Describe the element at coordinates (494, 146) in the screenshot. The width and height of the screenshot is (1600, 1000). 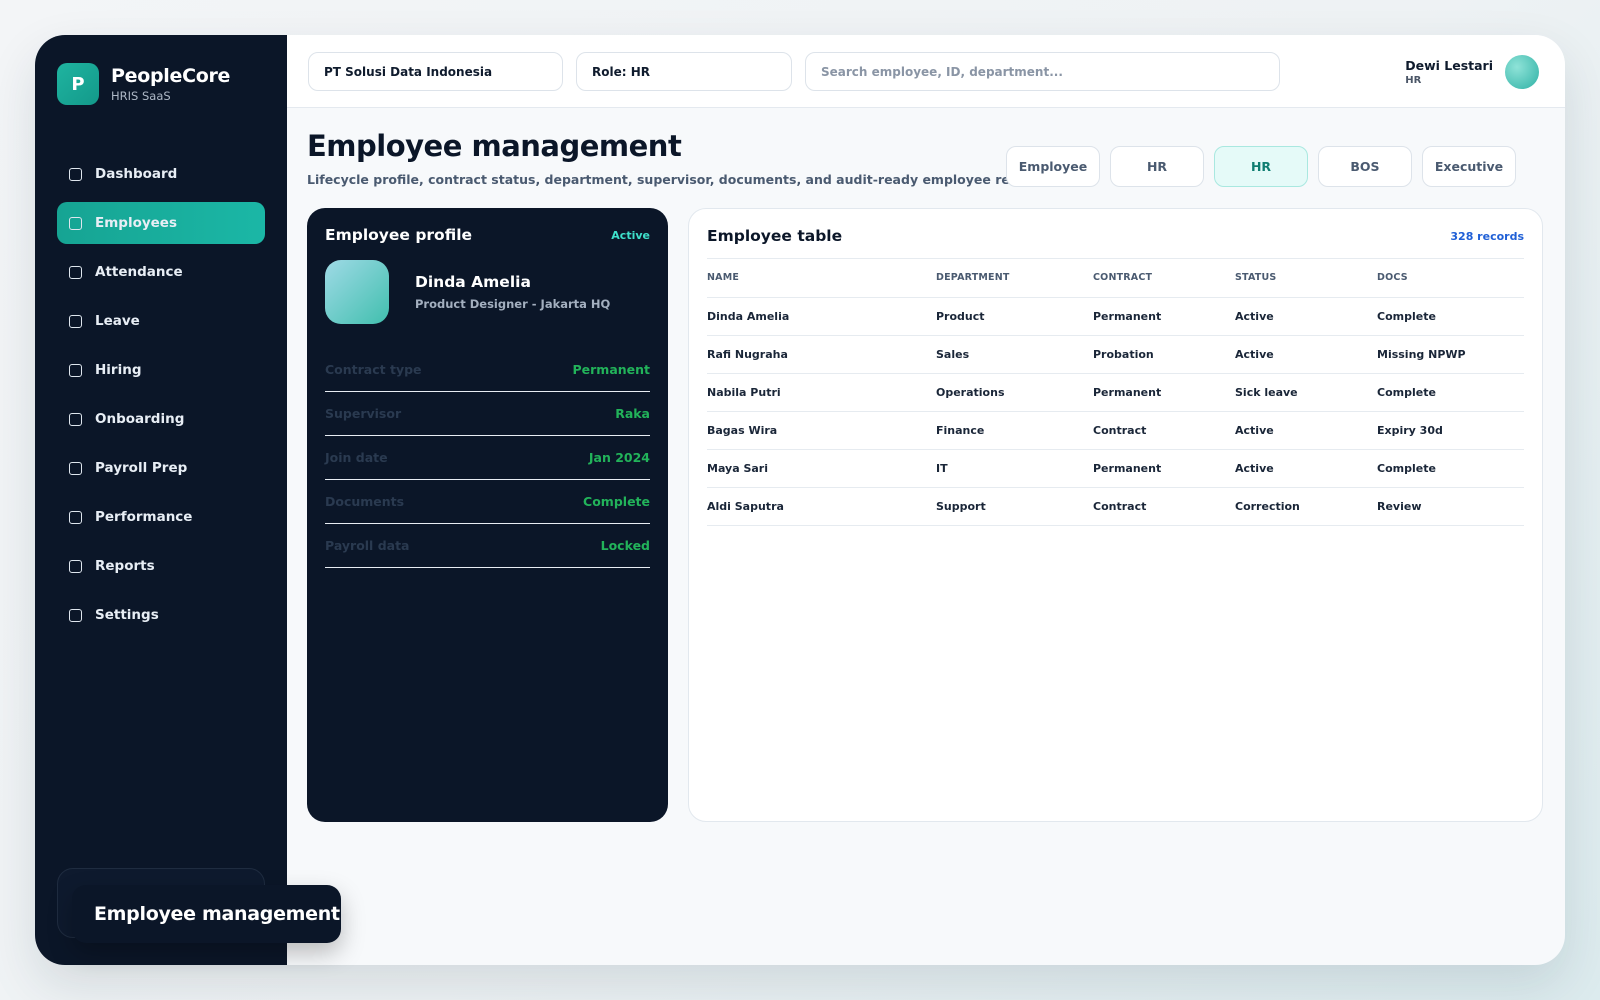
I see `page-title: Employee management` at that location.